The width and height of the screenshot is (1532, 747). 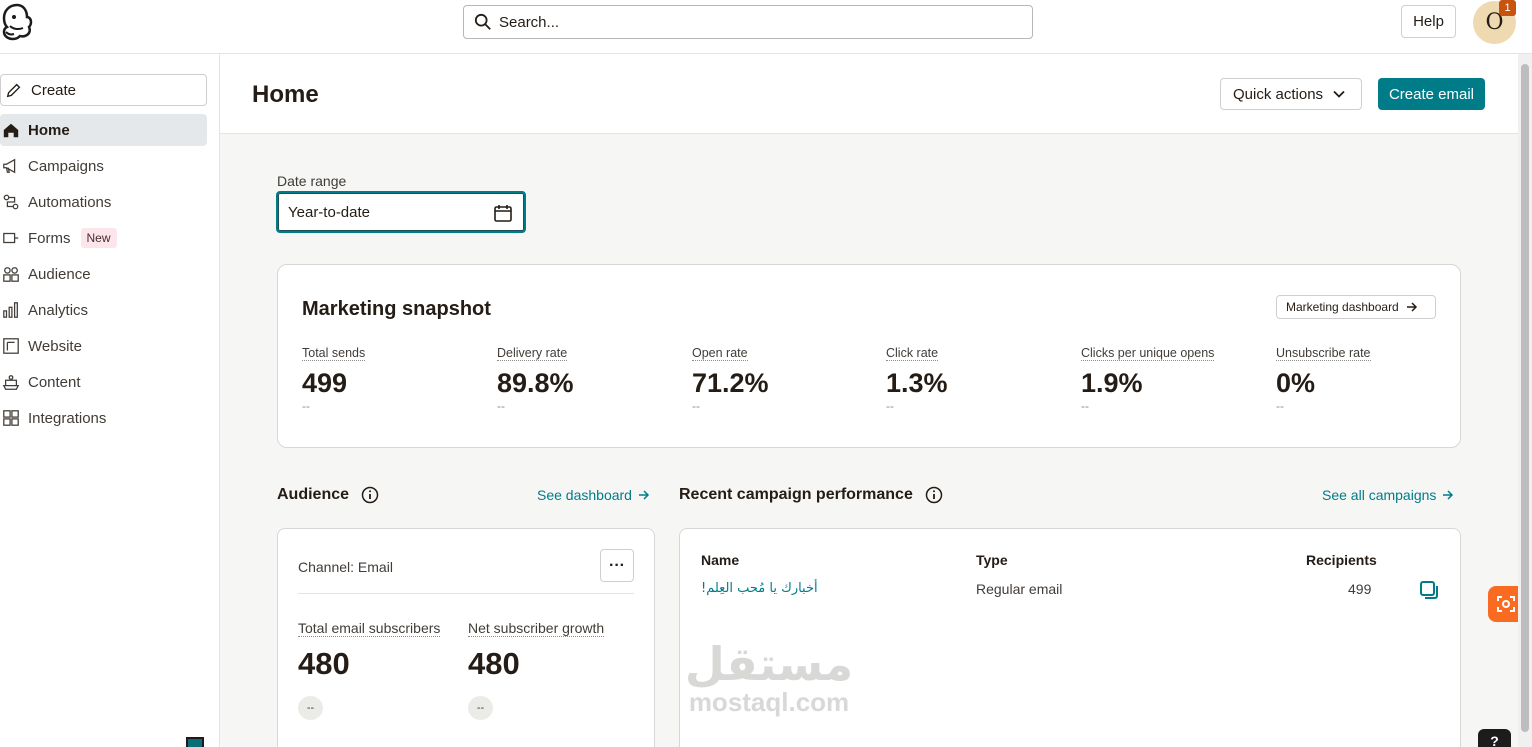 I want to click on help-widget-button: ?, so click(x=1494, y=738).